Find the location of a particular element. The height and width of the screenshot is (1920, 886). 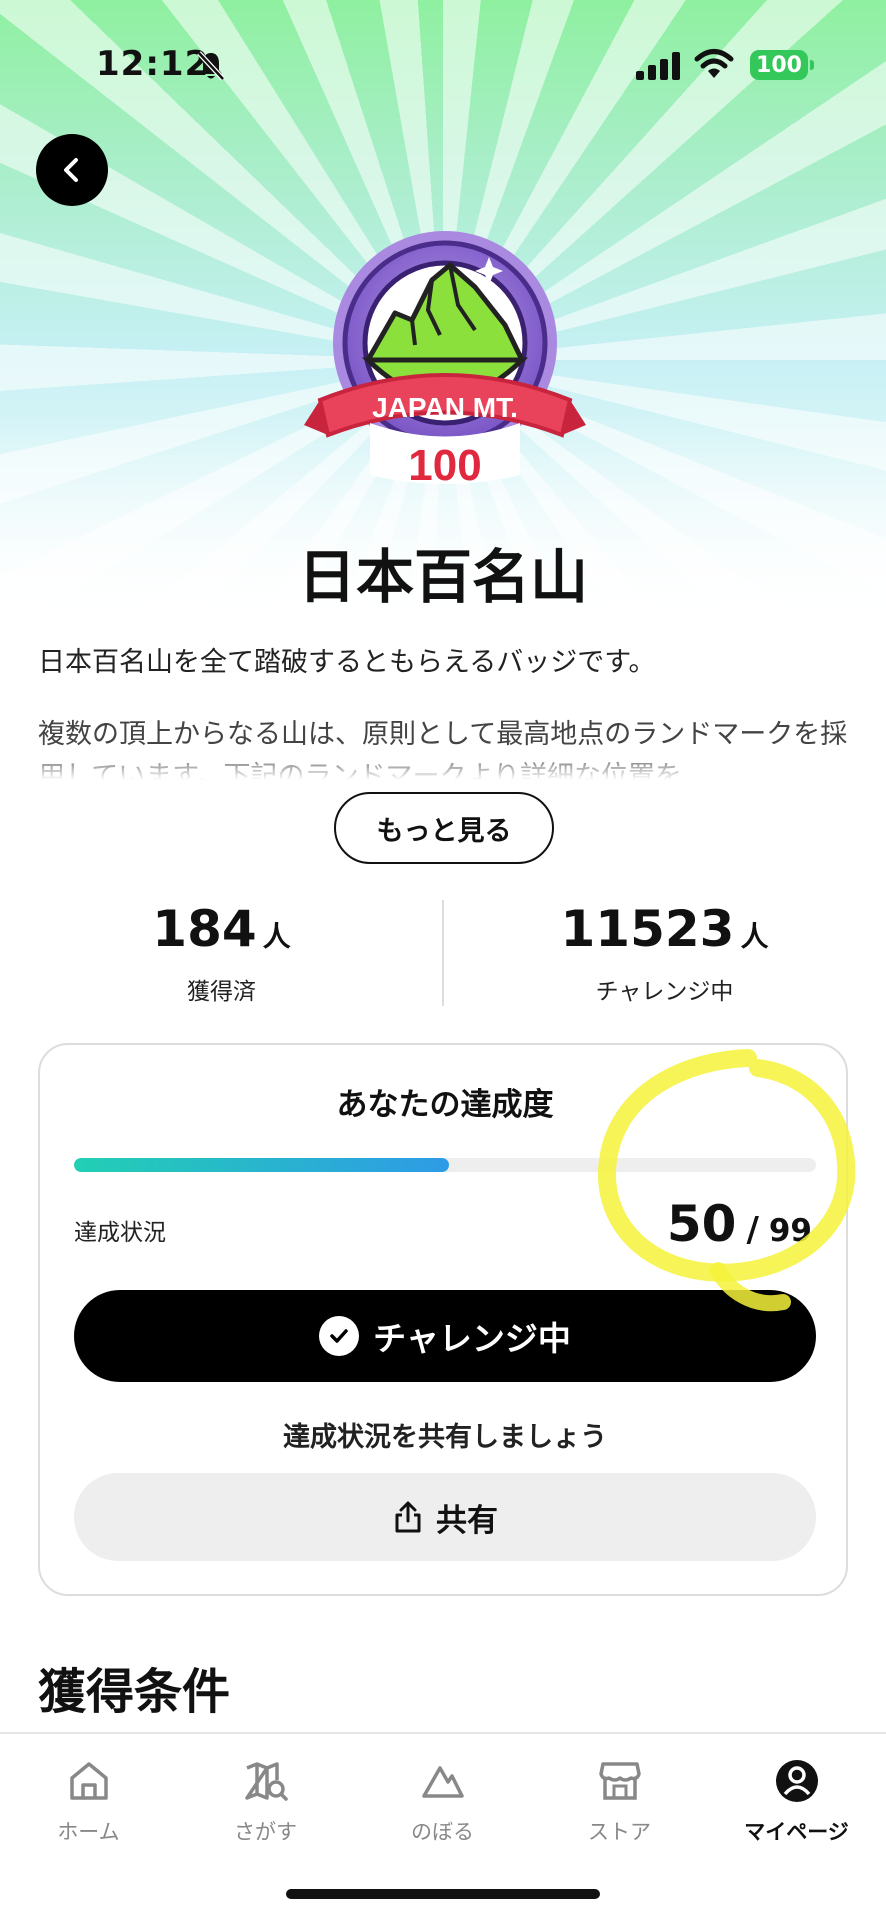

challenging-label: チャレンジ中 is located at coordinates (664, 992).